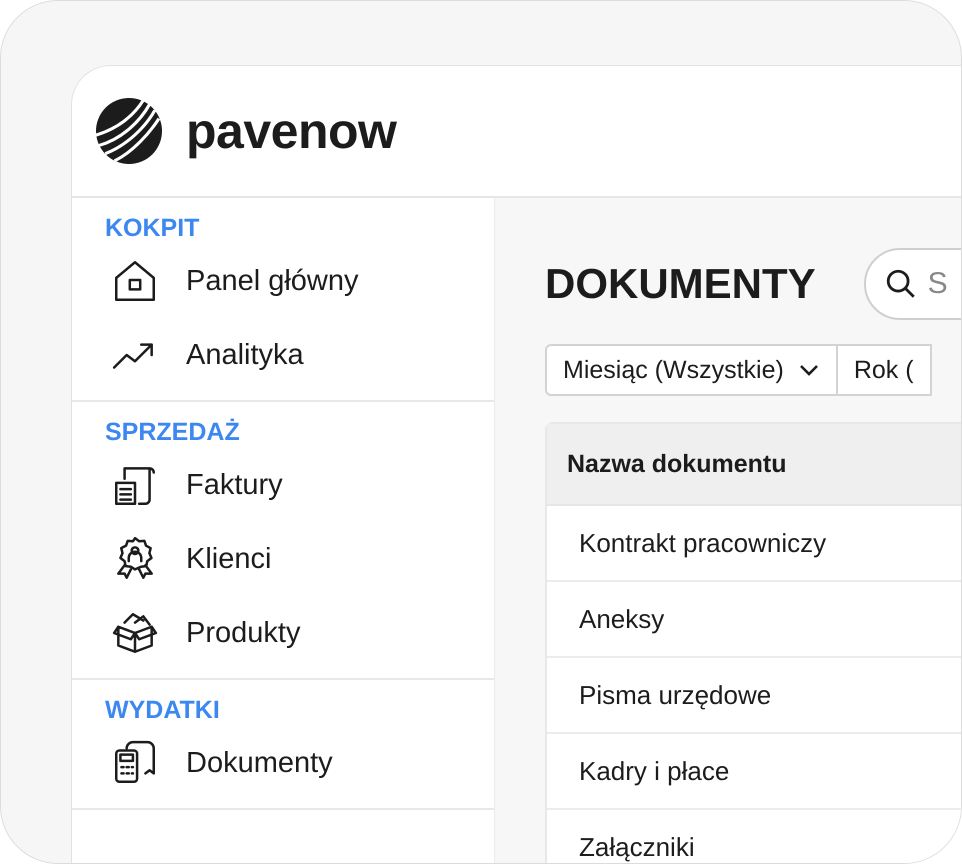 The width and height of the screenshot is (962, 864). What do you see at coordinates (754, 620) in the screenshot?
I see `table-cell: Aneksy` at bounding box center [754, 620].